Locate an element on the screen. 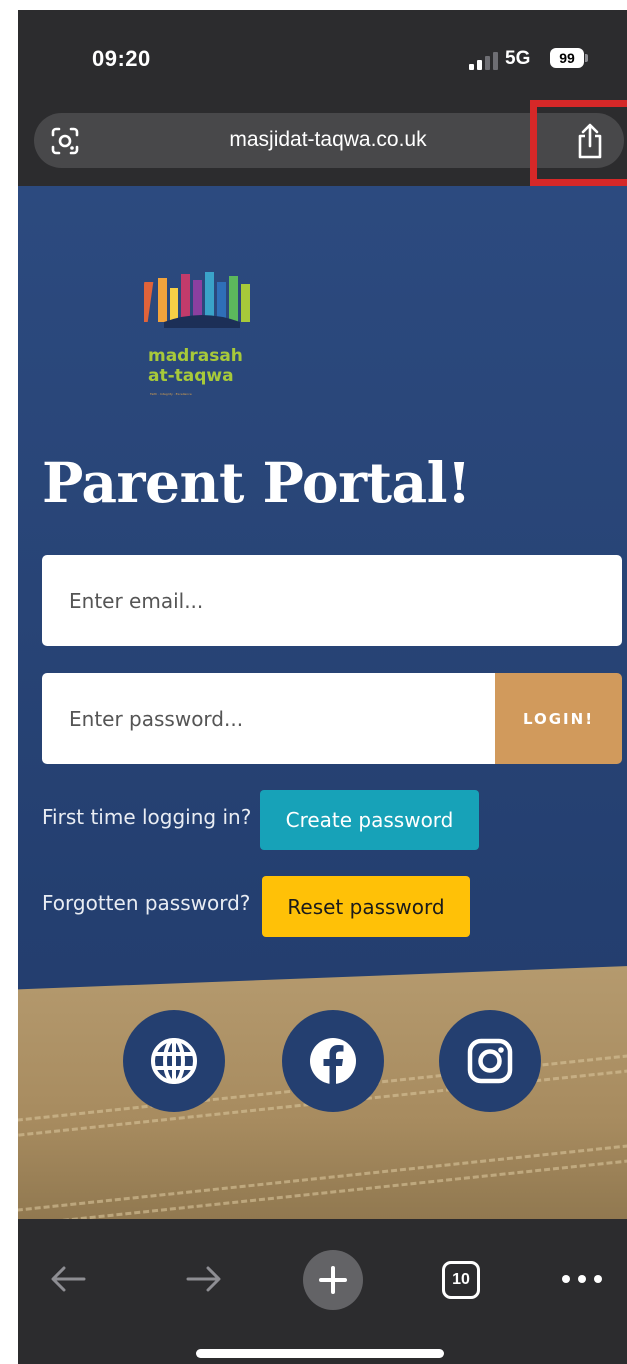 The width and height of the screenshot is (627, 1364). facebook-icon is located at coordinates (333, 1061).